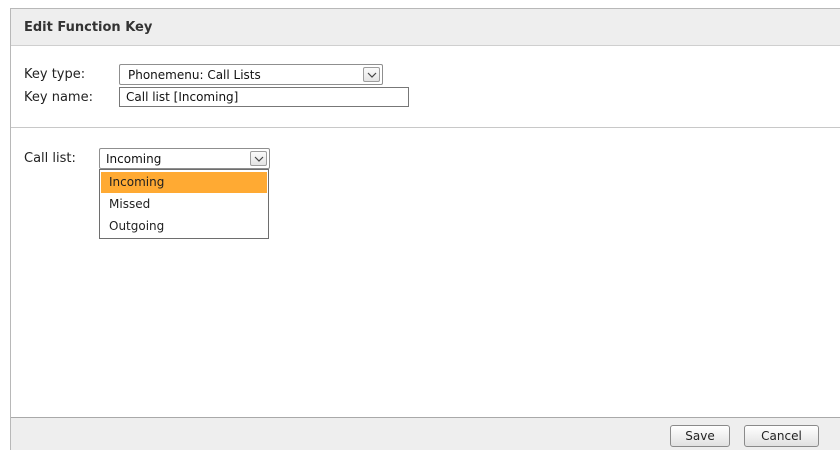 This screenshot has width=840, height=450. I want to click on dialog-footer: Save Cancel, so click(425, 433).